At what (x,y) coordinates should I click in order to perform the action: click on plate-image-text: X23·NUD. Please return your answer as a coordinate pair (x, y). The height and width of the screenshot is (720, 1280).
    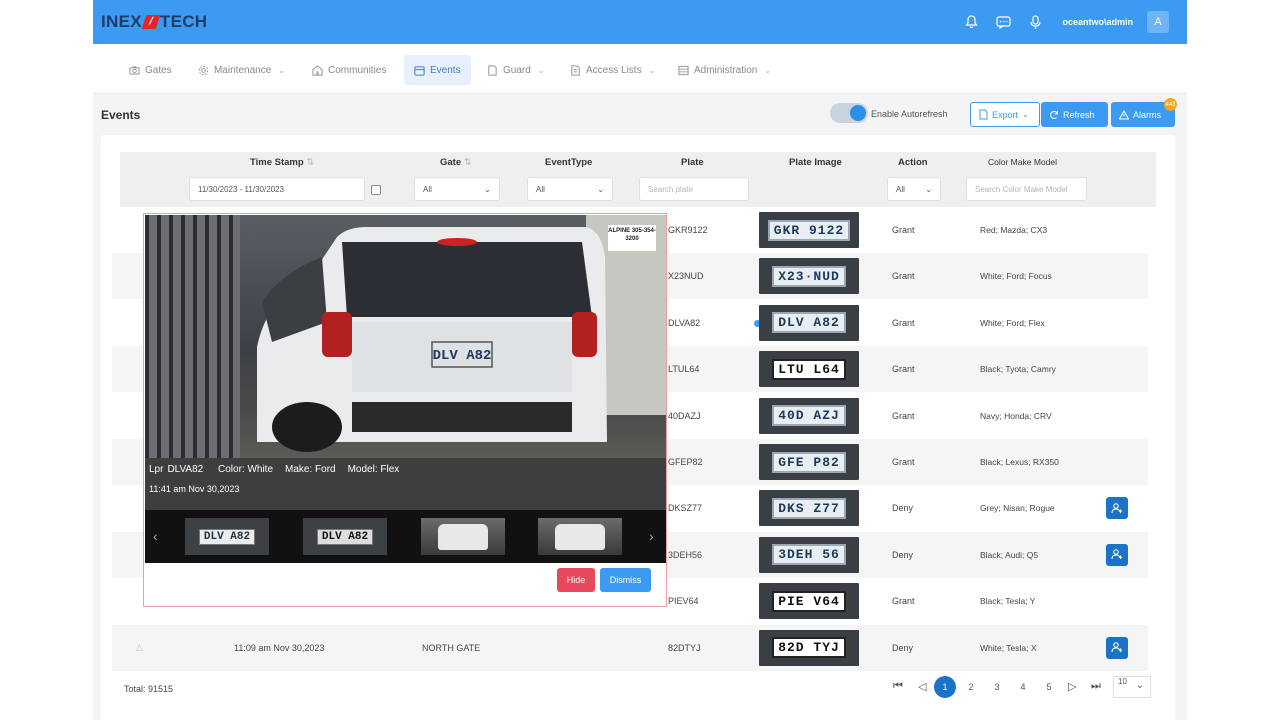
    Looking at the image, I should click on (809, 276).